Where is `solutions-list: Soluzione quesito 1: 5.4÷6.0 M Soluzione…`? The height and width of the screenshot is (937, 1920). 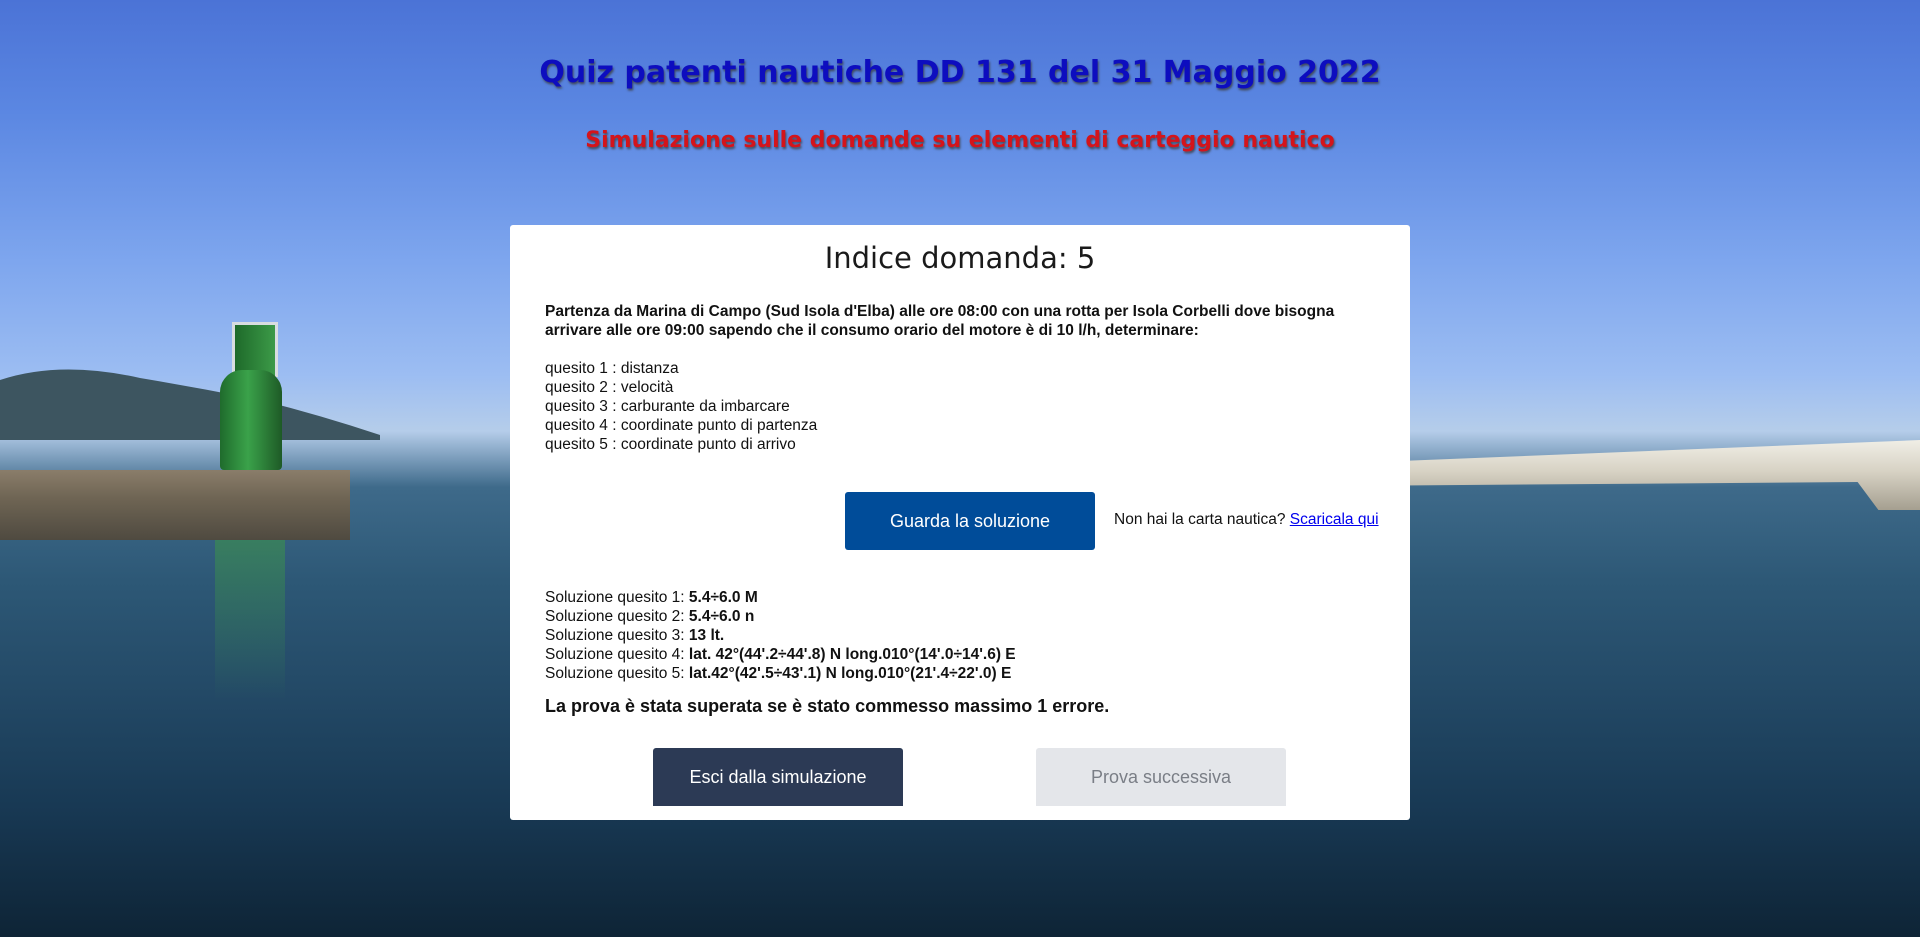 solutions-list: Soluzione quesito 1: 5.4÷6.0 M Soluzione… is located at coordinates (960, 635).